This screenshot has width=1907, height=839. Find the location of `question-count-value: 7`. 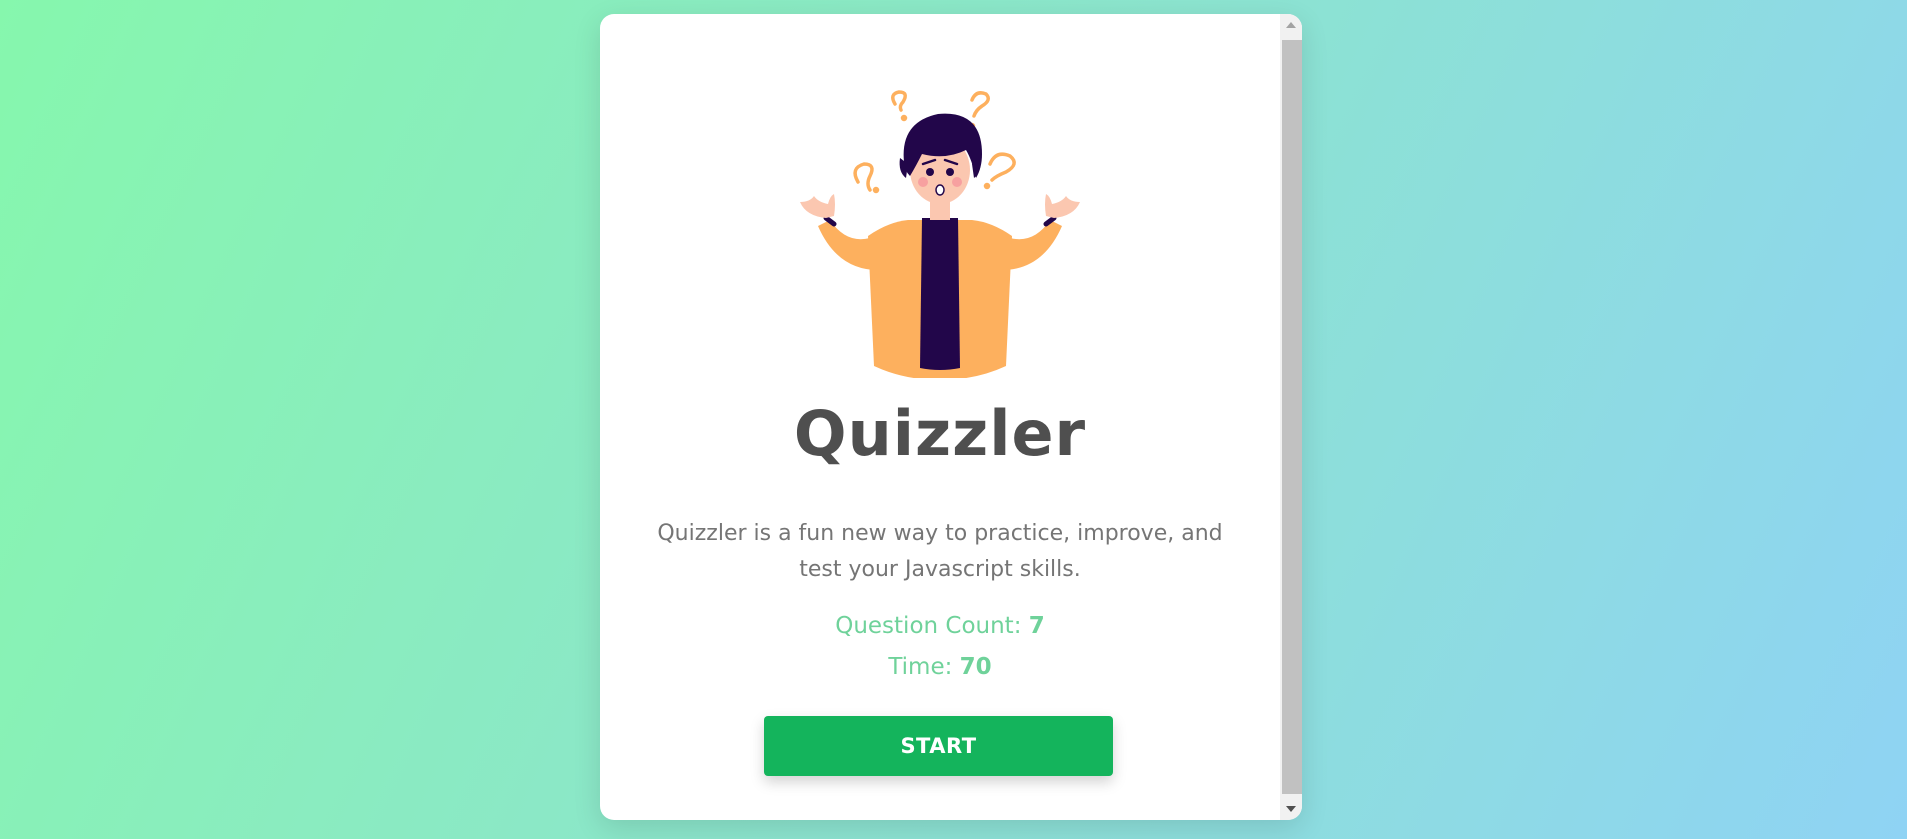

question-count-value: 7 is located at coordinates (1036, 626).